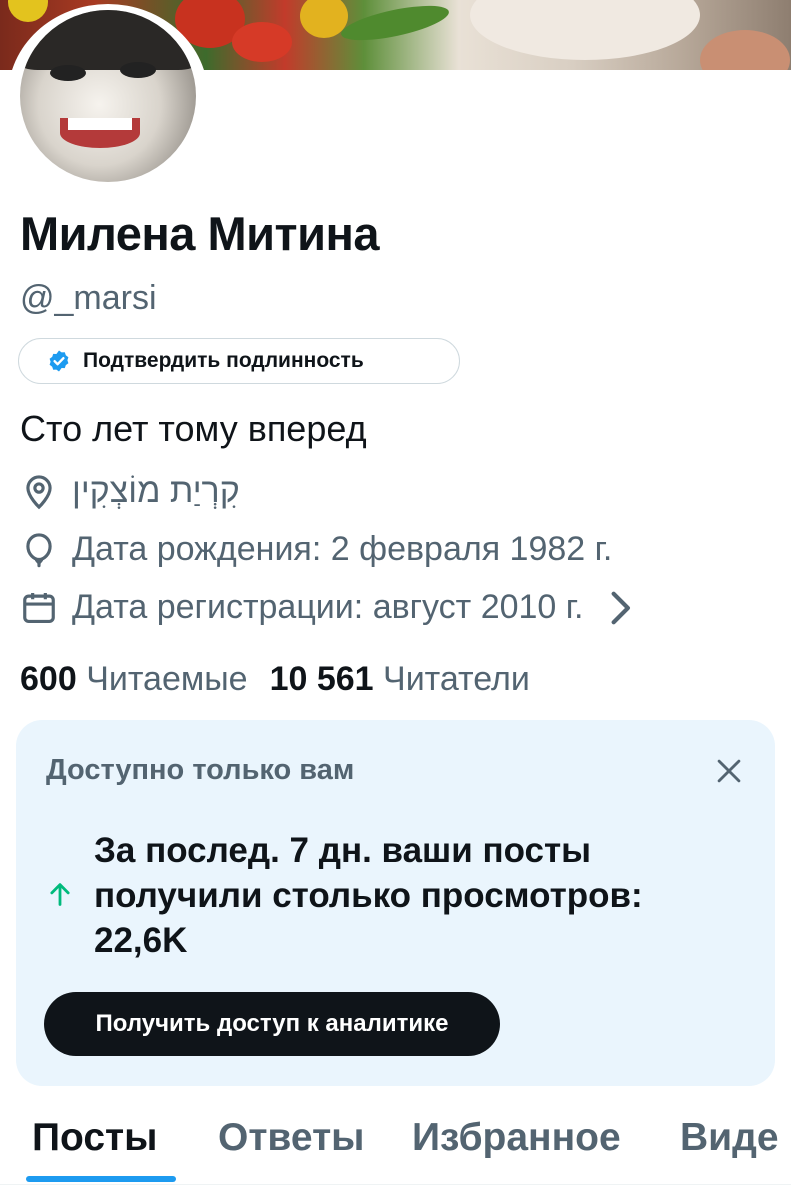 This screenshot has width=791, height=1200. What do you see at coordinates (456, 679) in the screenshot?
I see `followers-label: Читатели` at bounding box center [456, 679].